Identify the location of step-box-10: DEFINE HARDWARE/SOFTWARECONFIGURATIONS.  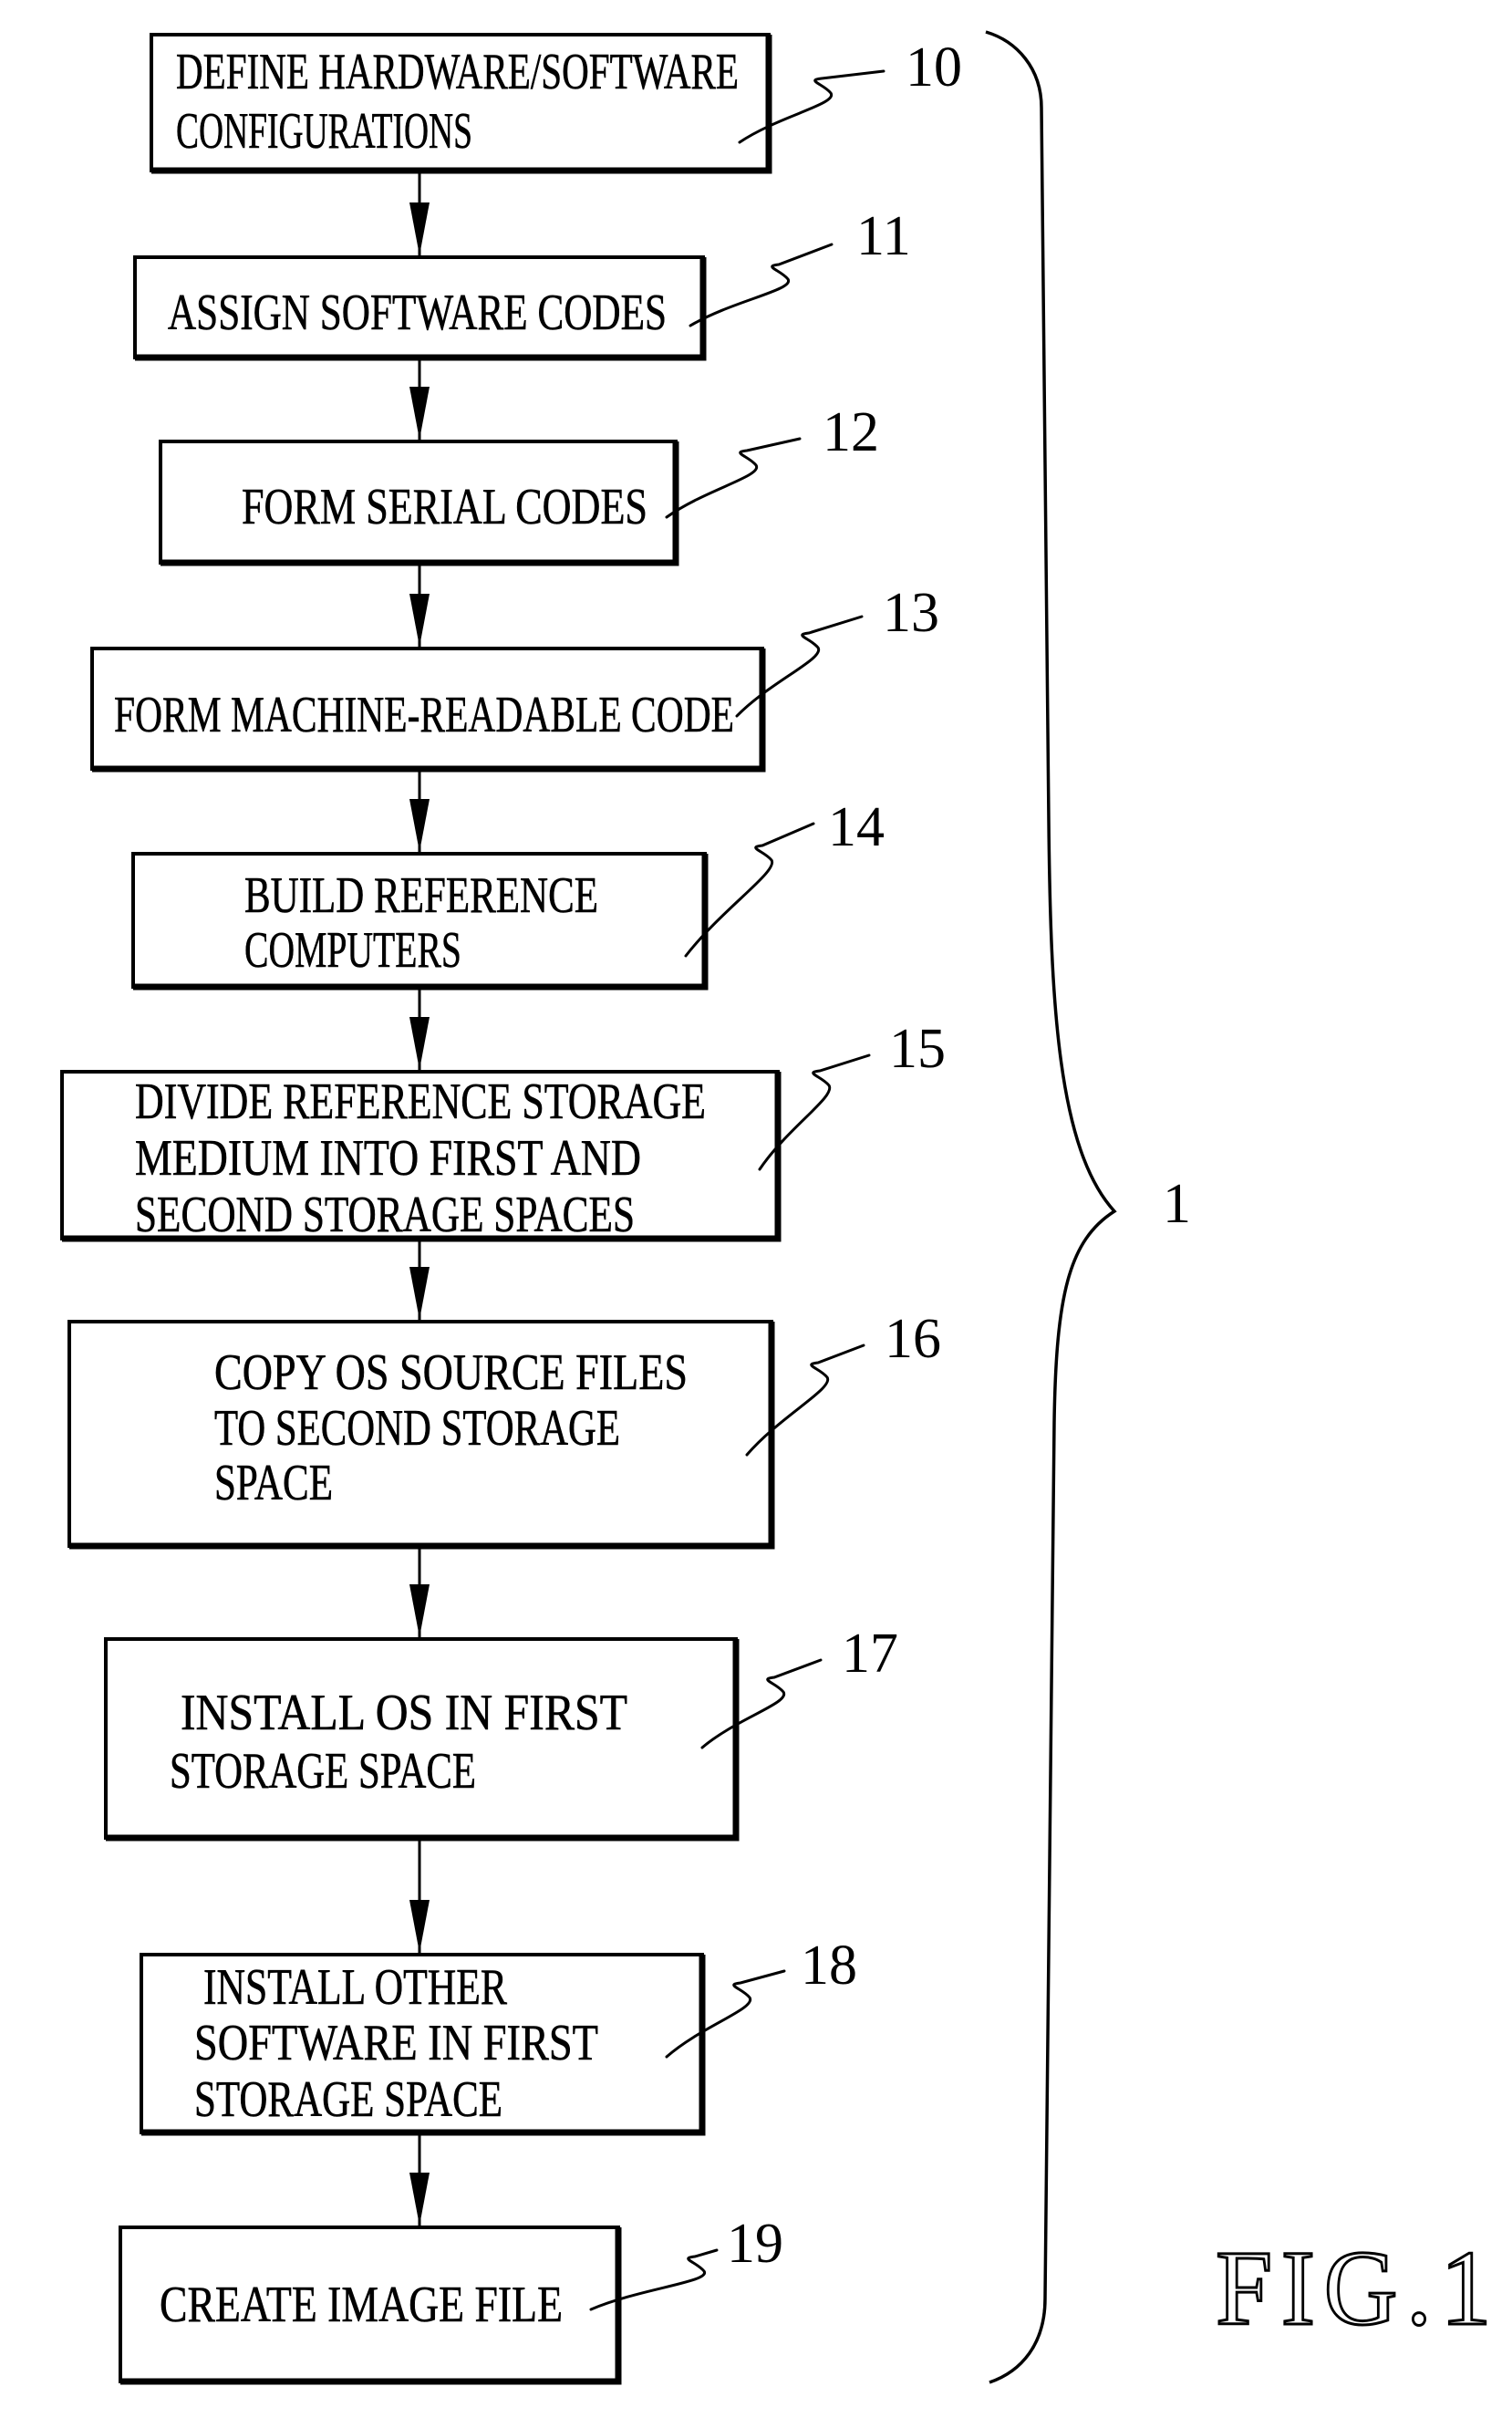
(461, 103).